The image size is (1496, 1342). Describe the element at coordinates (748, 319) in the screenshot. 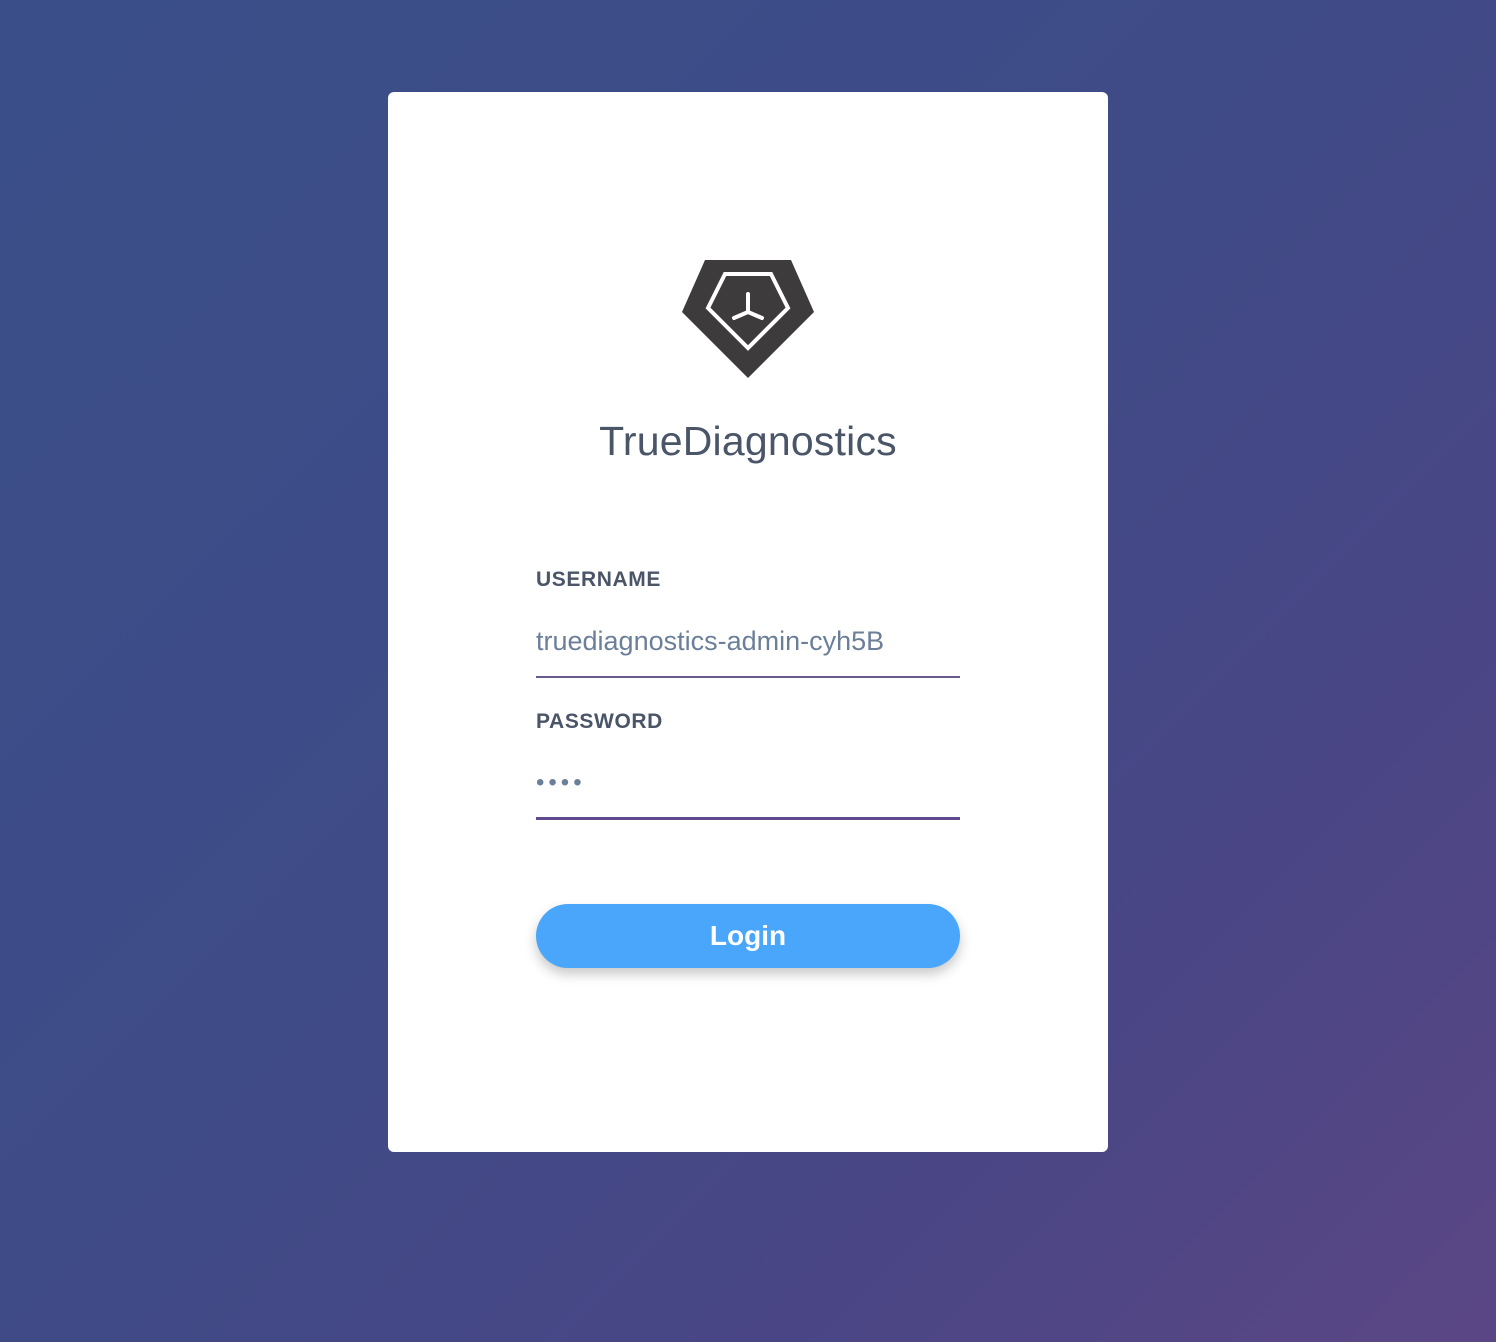

I see `diamond-logo-icon` at that location.